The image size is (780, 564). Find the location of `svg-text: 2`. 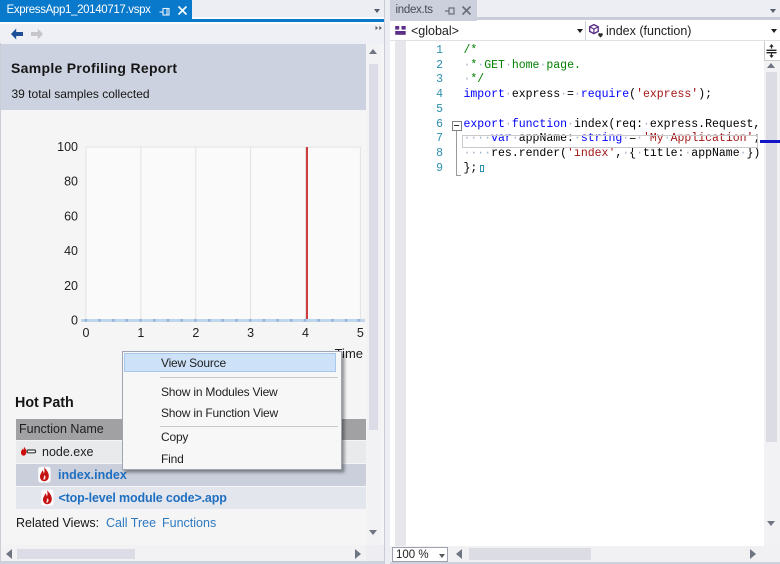

svg-text: 2 is located at coordinates (195, 333).